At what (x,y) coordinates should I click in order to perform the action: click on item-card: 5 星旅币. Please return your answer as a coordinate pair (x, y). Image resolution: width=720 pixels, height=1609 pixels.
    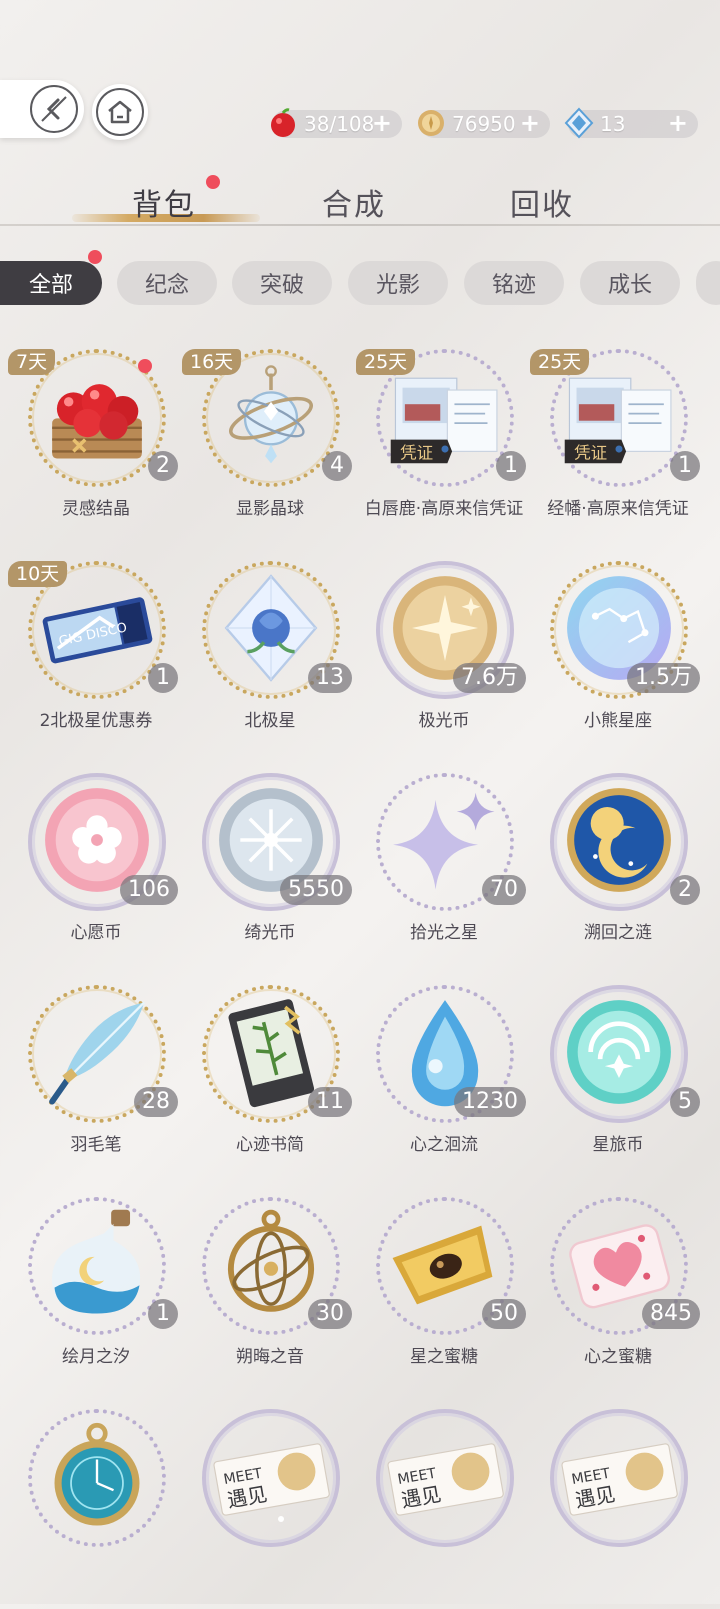
    Looking at the image, I should click on (618, 1085).